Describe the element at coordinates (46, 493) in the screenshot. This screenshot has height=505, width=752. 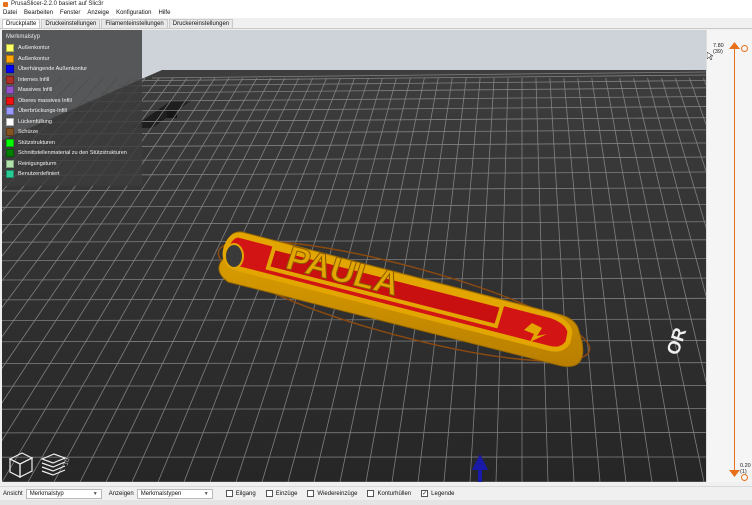
I see `view-type-value: Merkmalstyp` at that location.